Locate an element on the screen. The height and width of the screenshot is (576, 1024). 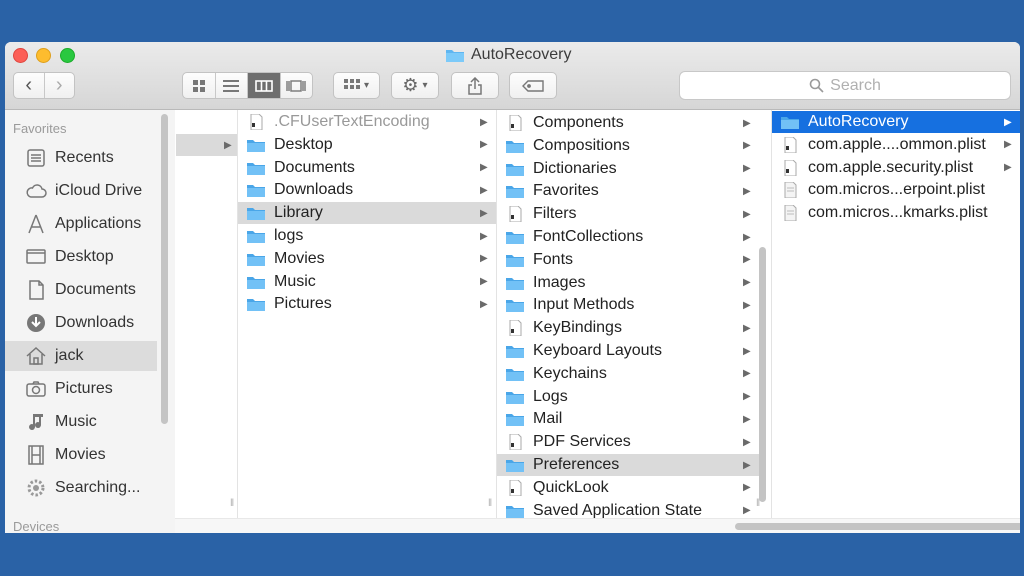
folder-row: FontCollections ▶ is located at coordinates (628, 237).